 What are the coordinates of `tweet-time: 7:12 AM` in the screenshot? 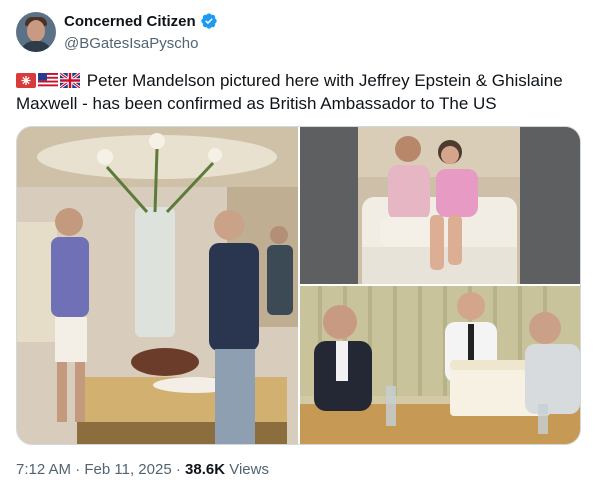 It's located at (43, 469).